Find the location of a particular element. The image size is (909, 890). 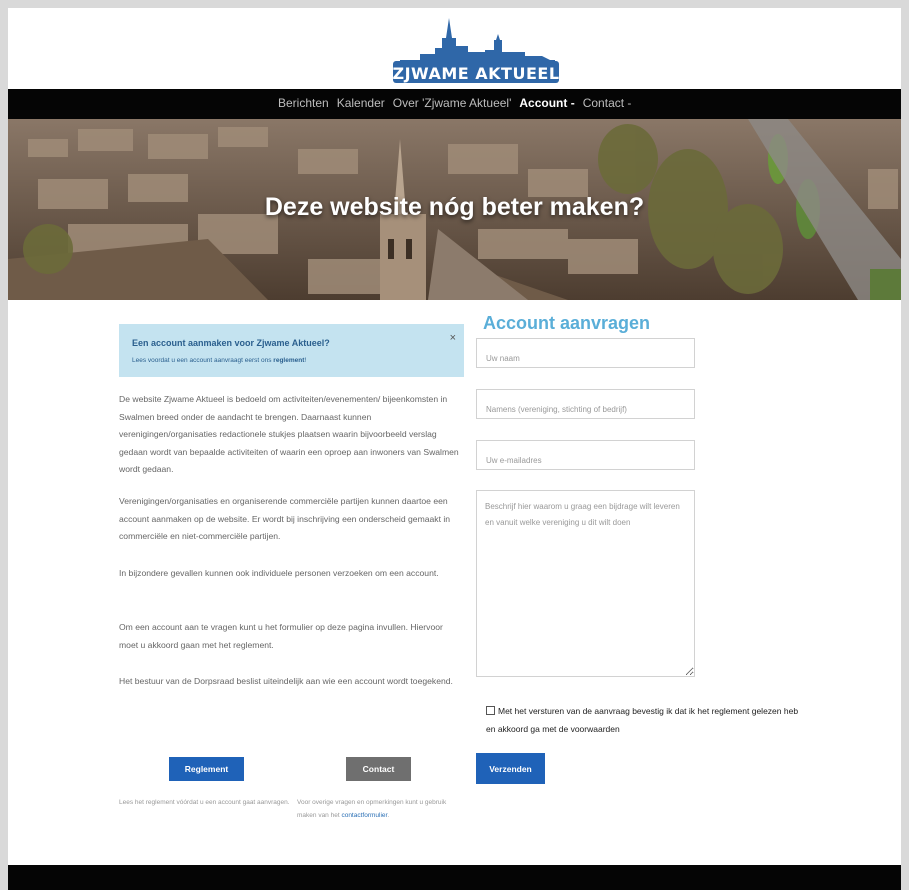

consent-checkbox is located at coordinates (490, 710).